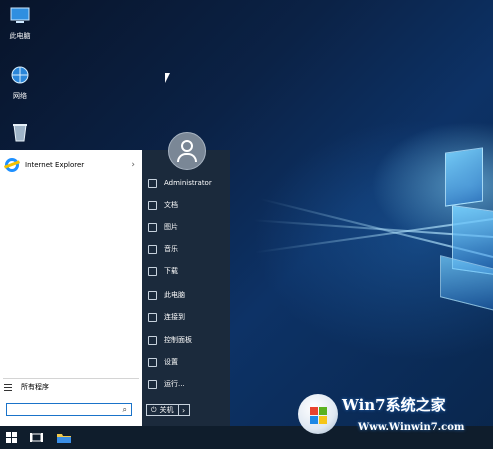 This screenshot has height=449, width=493. I want to click on desktop-icon-label: 网络, so click(20, 96).